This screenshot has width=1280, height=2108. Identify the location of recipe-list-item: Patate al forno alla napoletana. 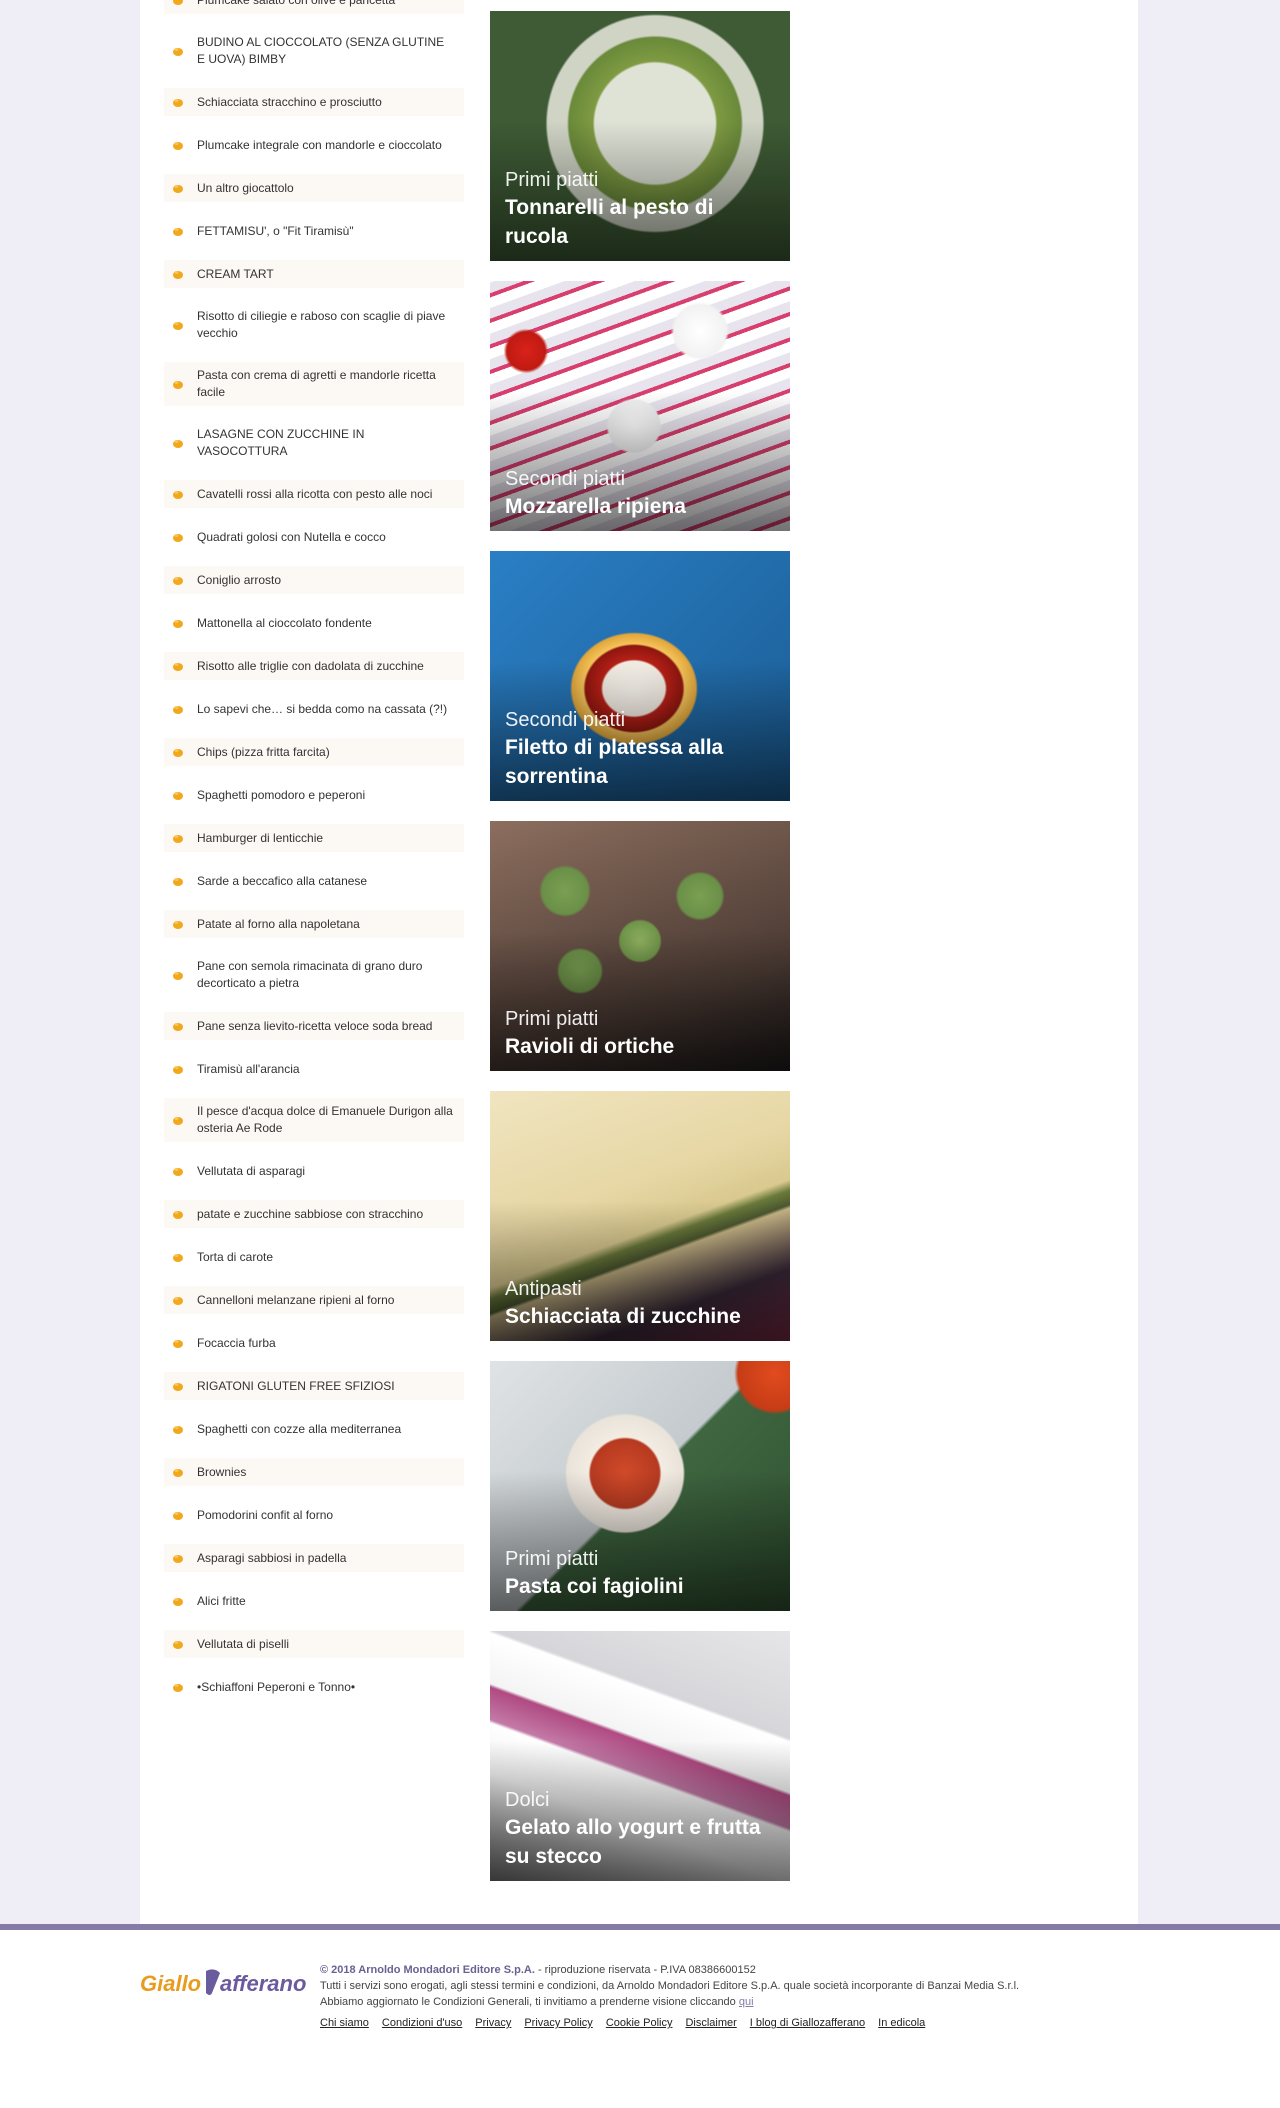
(314, 924).